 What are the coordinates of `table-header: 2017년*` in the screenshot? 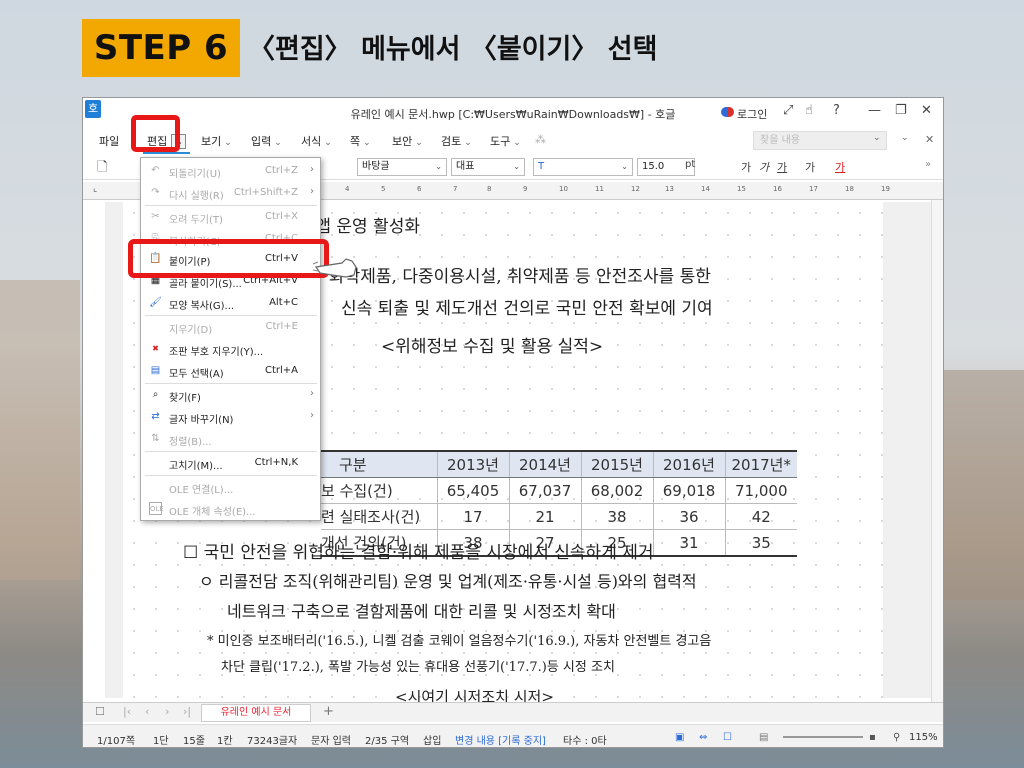 It's located at (760, 464).